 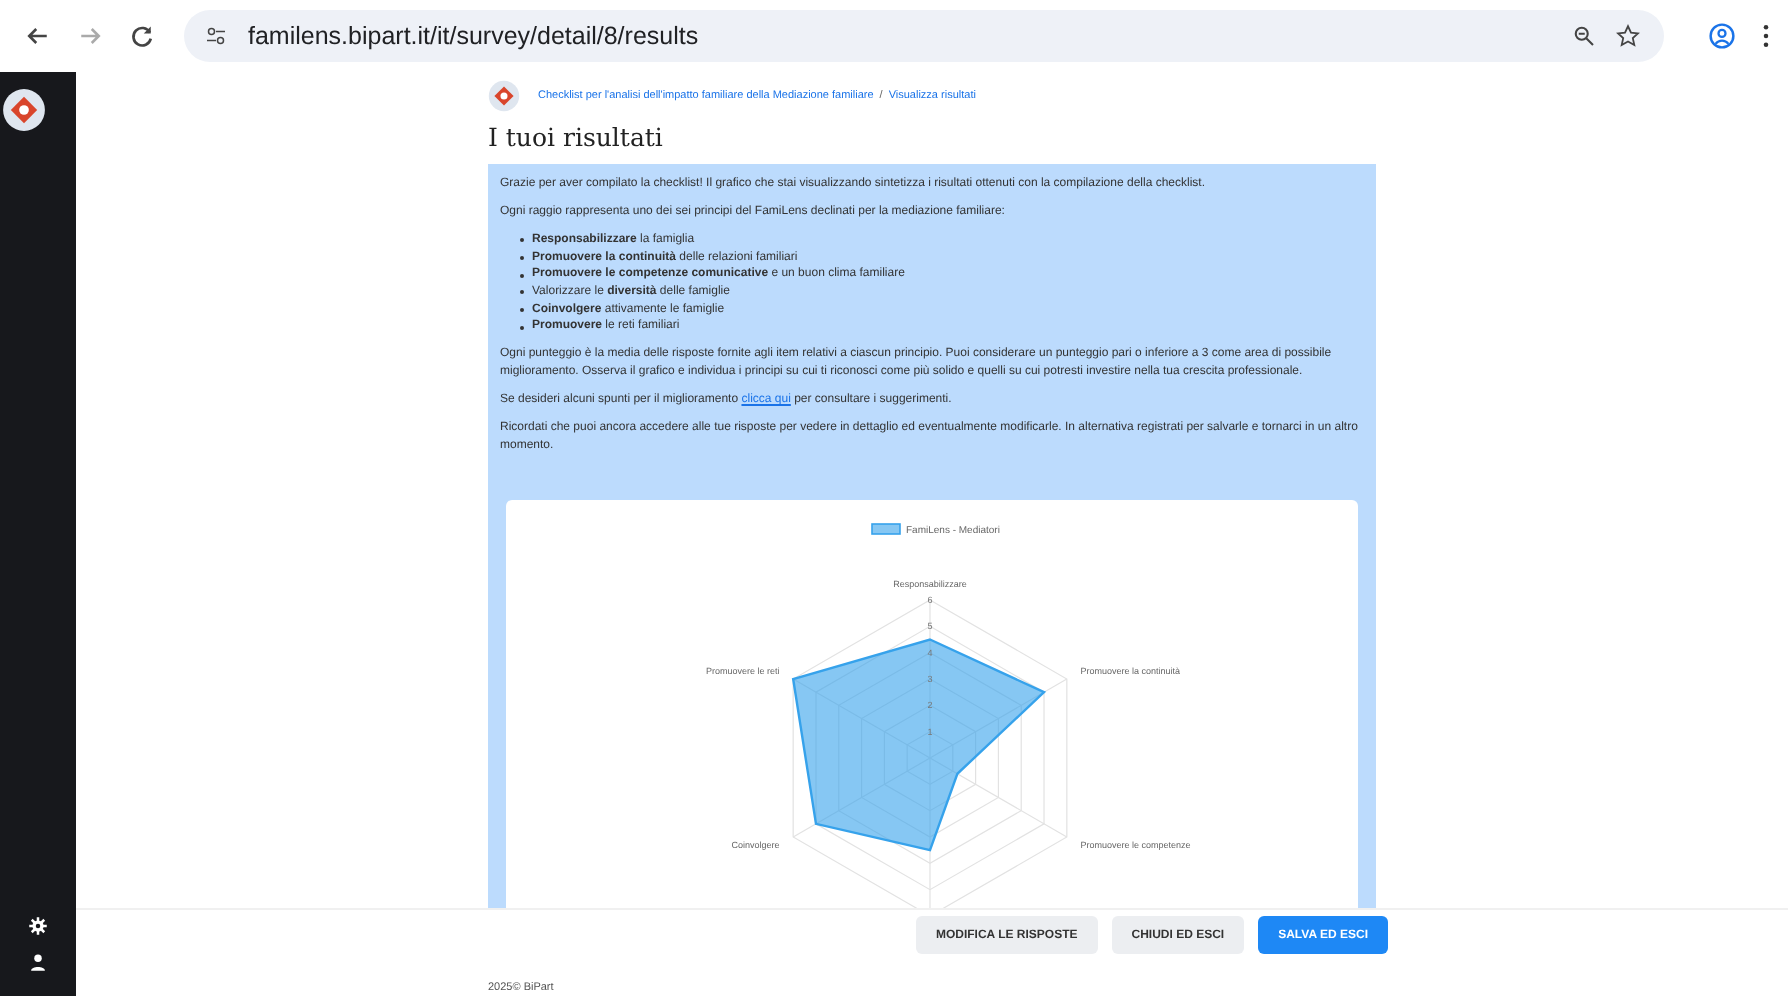 I want to click on reload-icon, so click(x=142, y=36).